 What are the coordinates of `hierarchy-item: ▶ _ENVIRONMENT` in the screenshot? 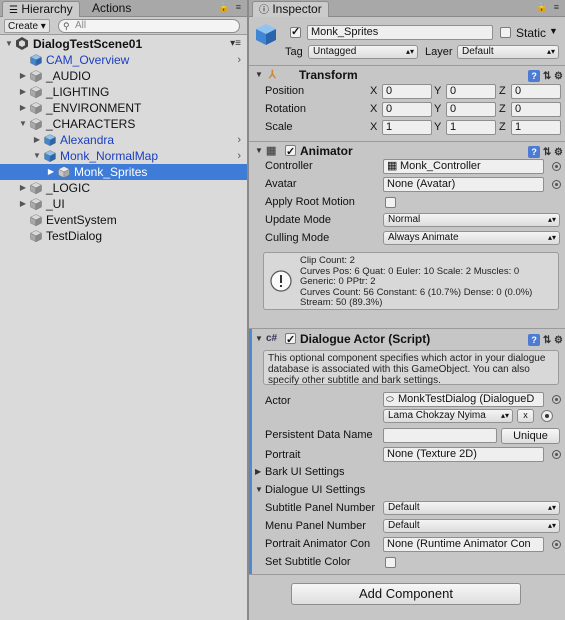 It's located at (123, 108).